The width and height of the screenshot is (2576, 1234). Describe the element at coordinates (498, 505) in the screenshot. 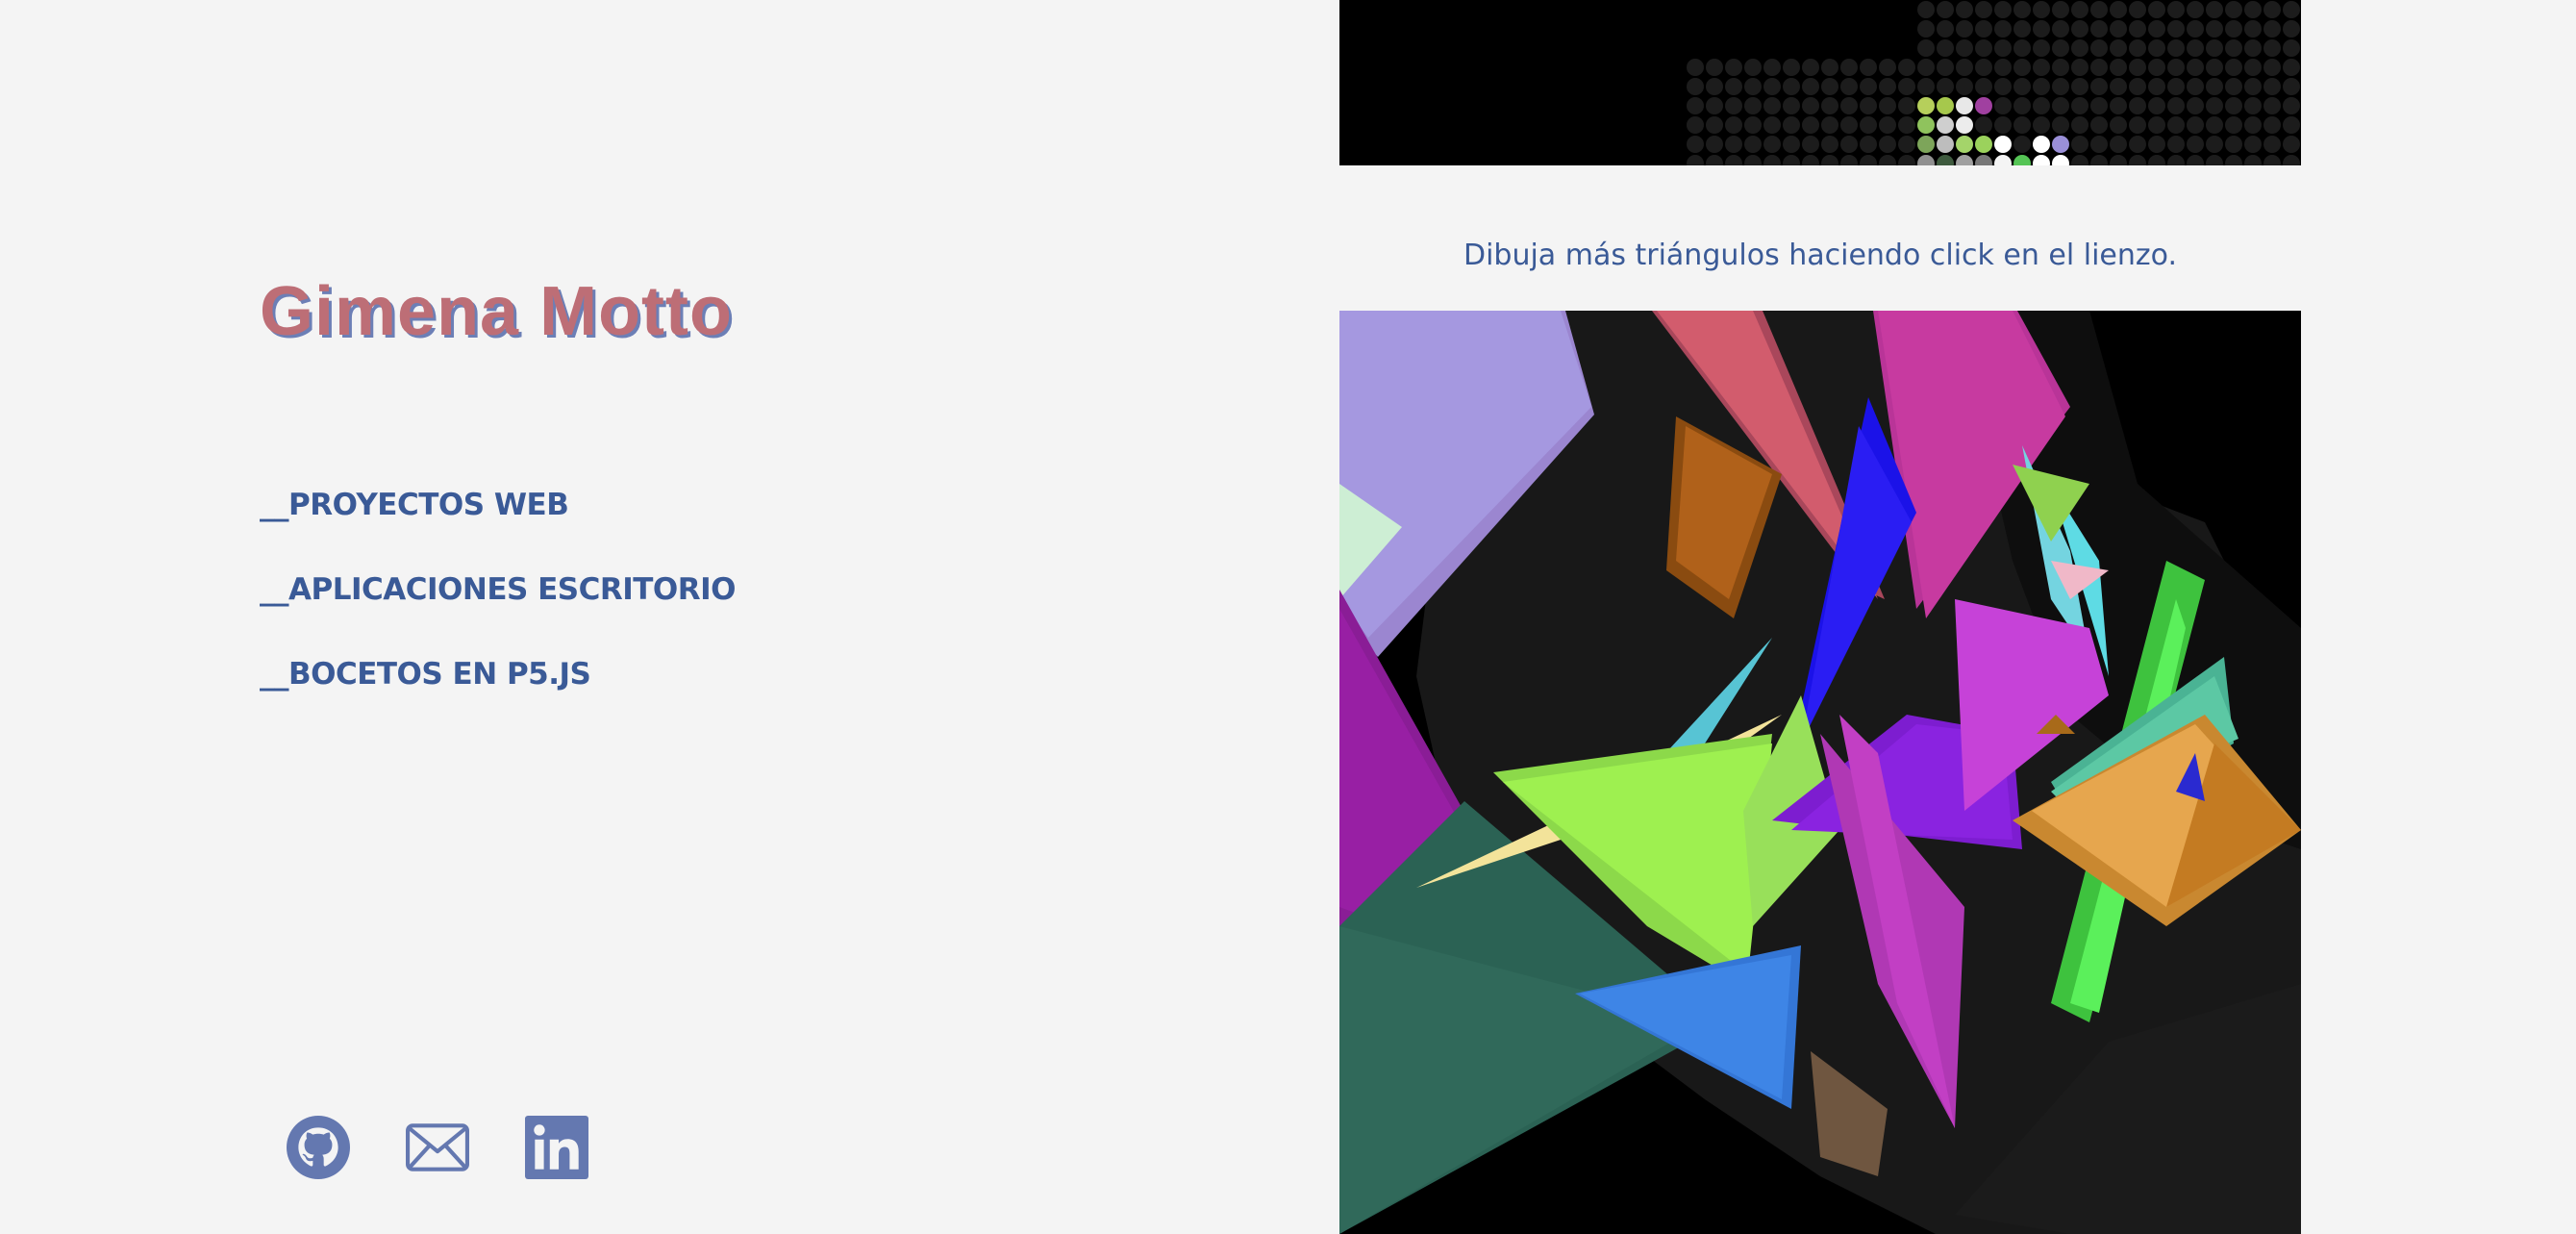

I see `nav-link-proyectos-web: __PROYECTOS WEB` at that location.